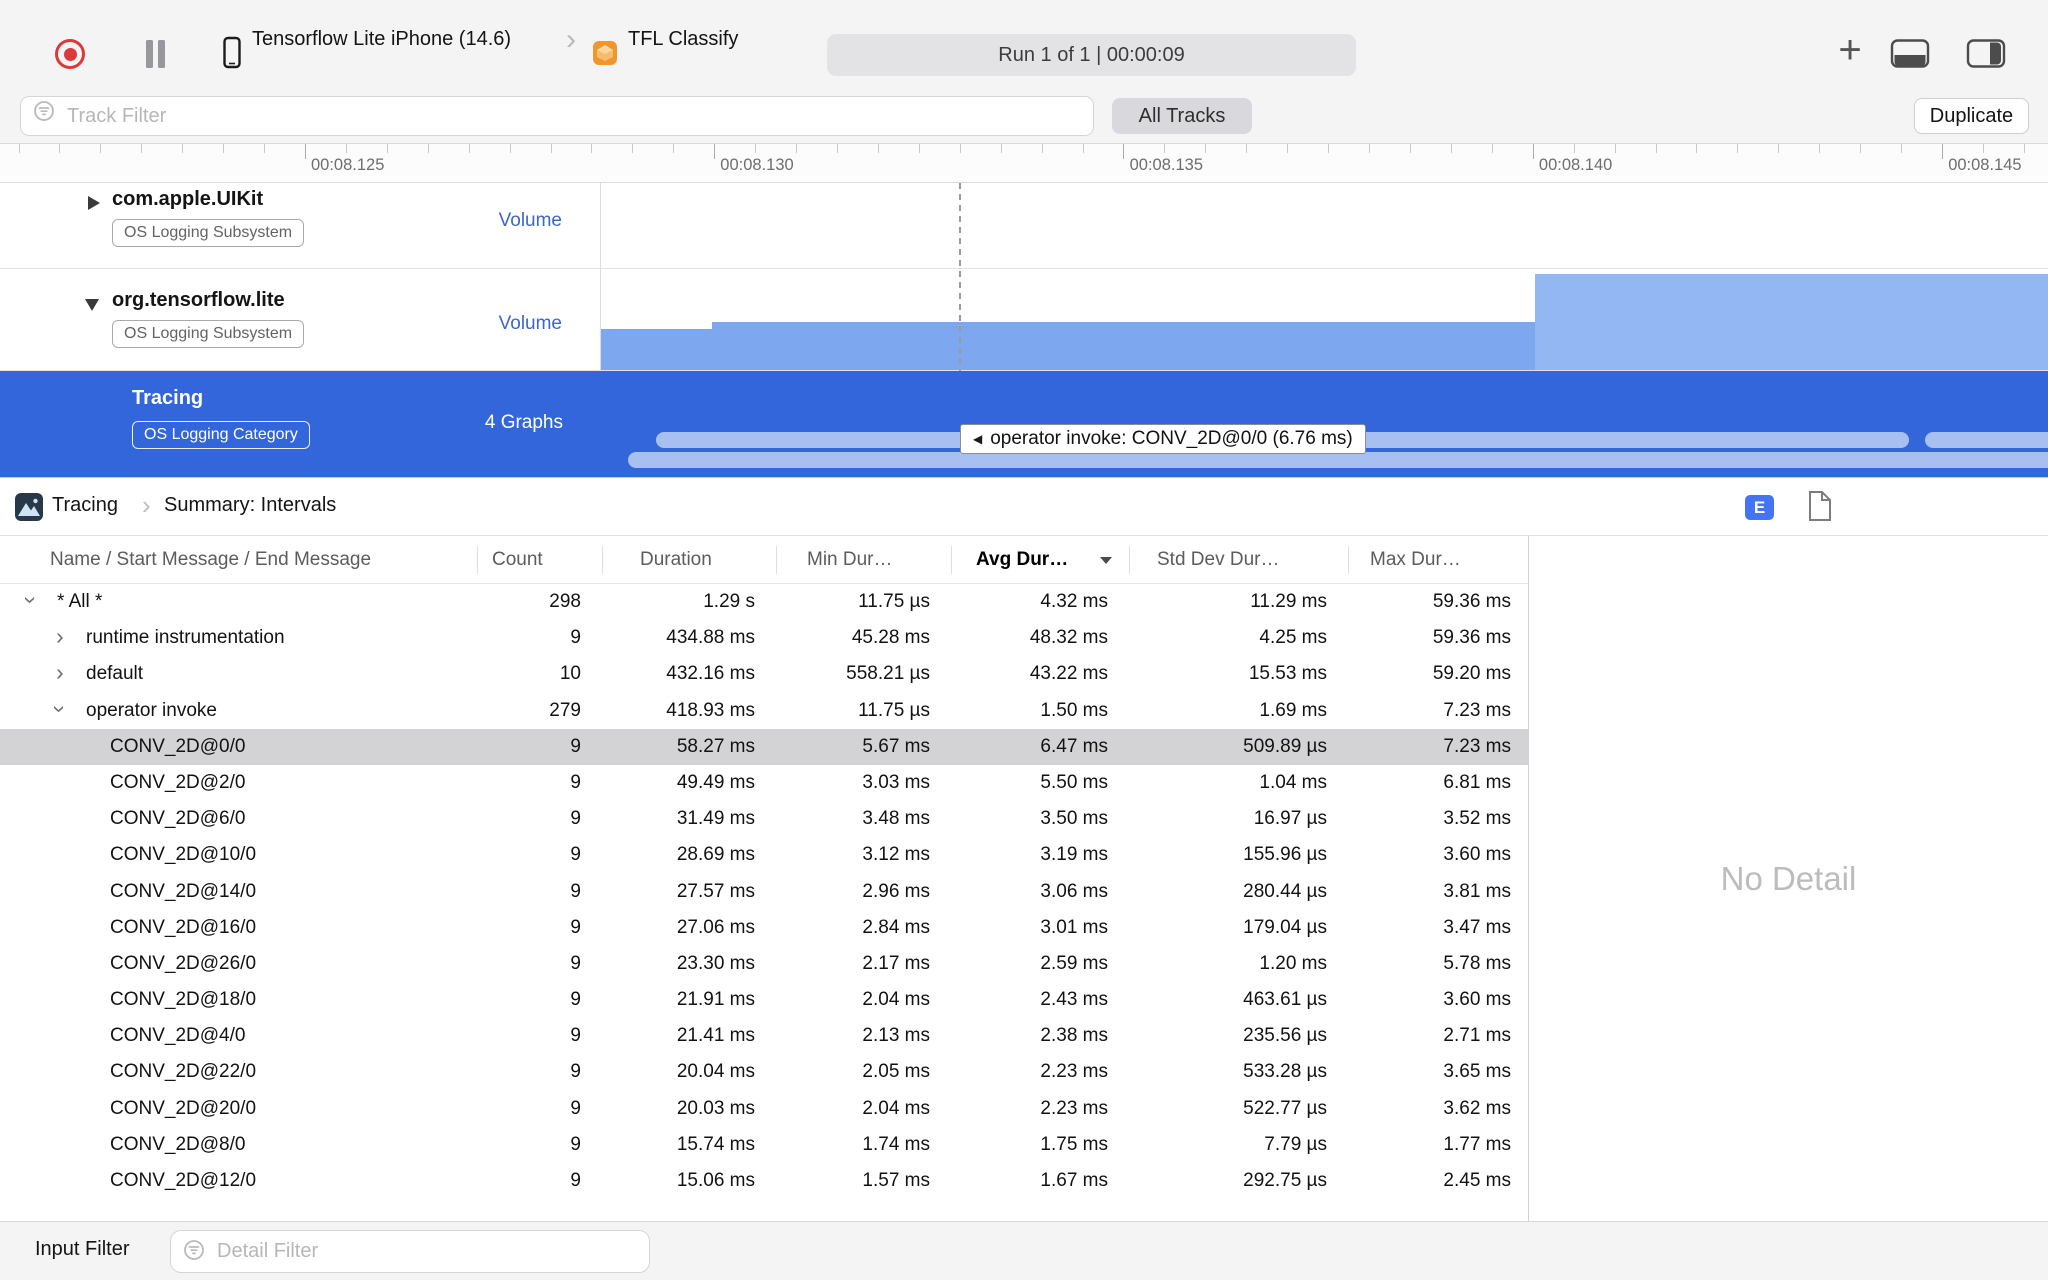 The width and height of the screenshot is (2048, 1280). What do you see at coordinates (115, 674) in the screenshot?
I see `row-name: default` at bounding box center [115, 674].